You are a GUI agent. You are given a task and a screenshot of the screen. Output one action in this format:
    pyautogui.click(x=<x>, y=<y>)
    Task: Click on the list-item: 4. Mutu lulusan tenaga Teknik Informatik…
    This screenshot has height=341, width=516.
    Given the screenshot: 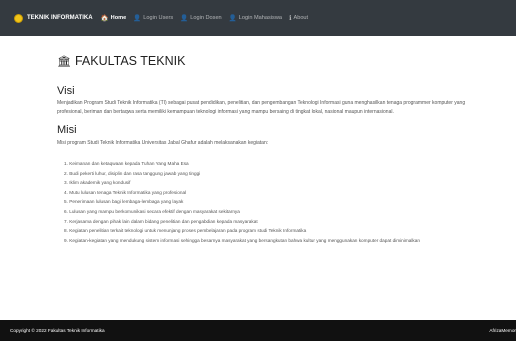 What is the action you would take?
    pyautogui.click(x=125, y=192)
    